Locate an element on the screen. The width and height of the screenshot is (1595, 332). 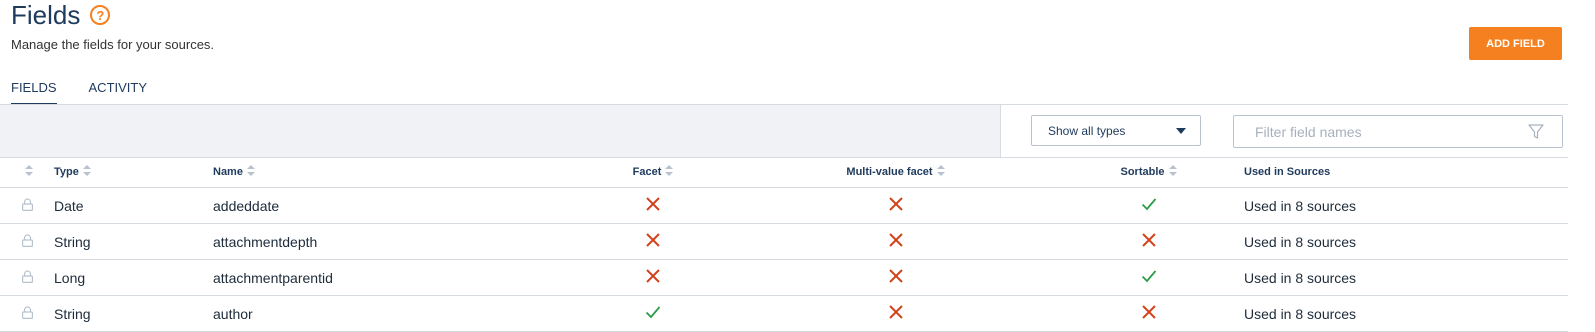
filter-box is located at coordinates (1398, 131).